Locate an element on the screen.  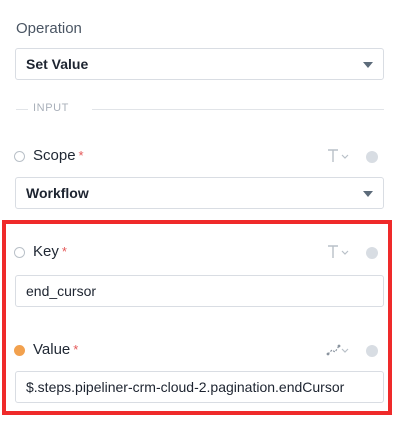
value-radio is located at coordinates (19, 350).